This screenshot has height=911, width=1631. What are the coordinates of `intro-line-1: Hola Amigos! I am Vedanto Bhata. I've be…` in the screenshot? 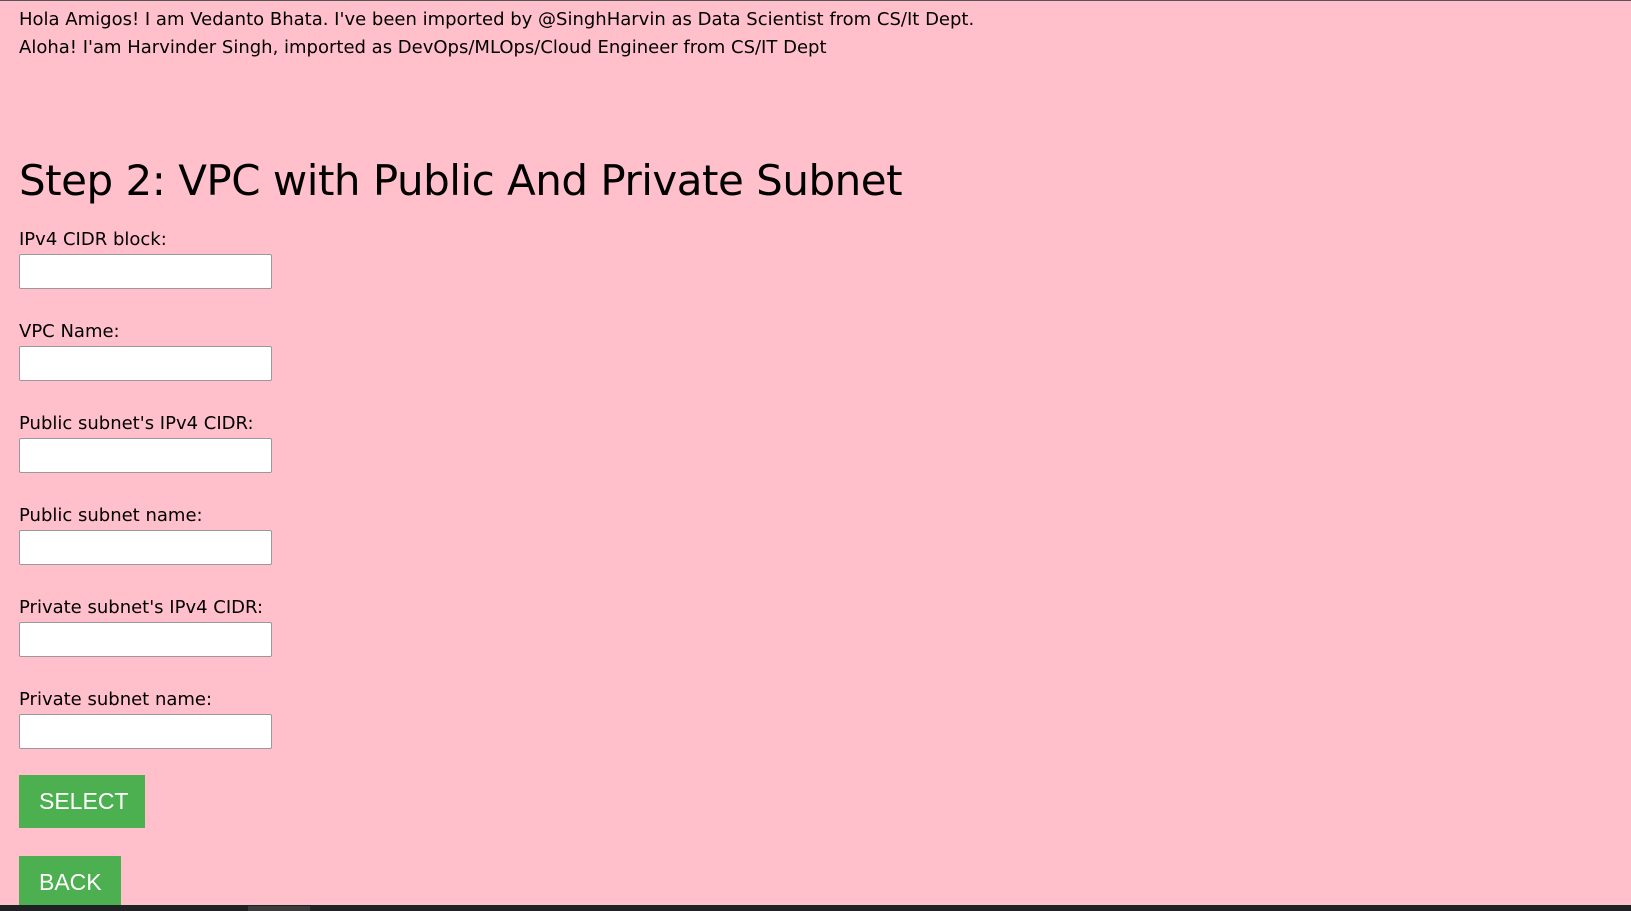 It's located at (497, 19).